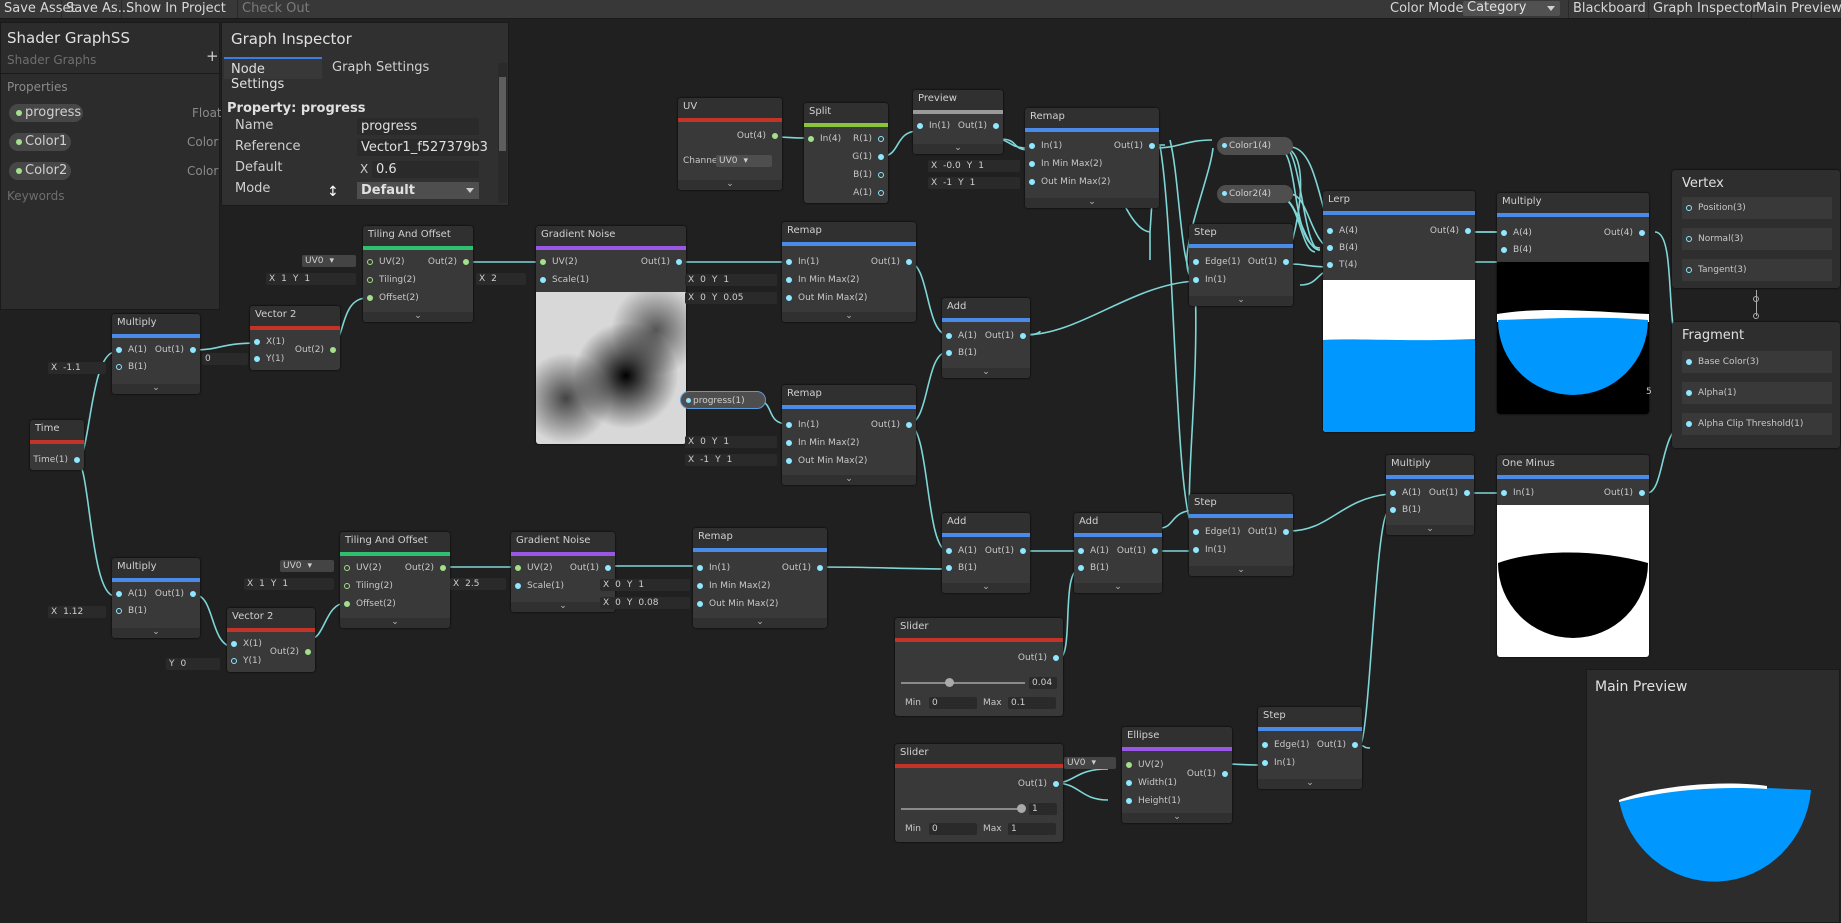 This screenshot has width=1841, height=923. What do you see at coordinates (1065, 164) in the screenshot?
I see `port-in: In Min Max(2)` at bounding box center [1065, 164].